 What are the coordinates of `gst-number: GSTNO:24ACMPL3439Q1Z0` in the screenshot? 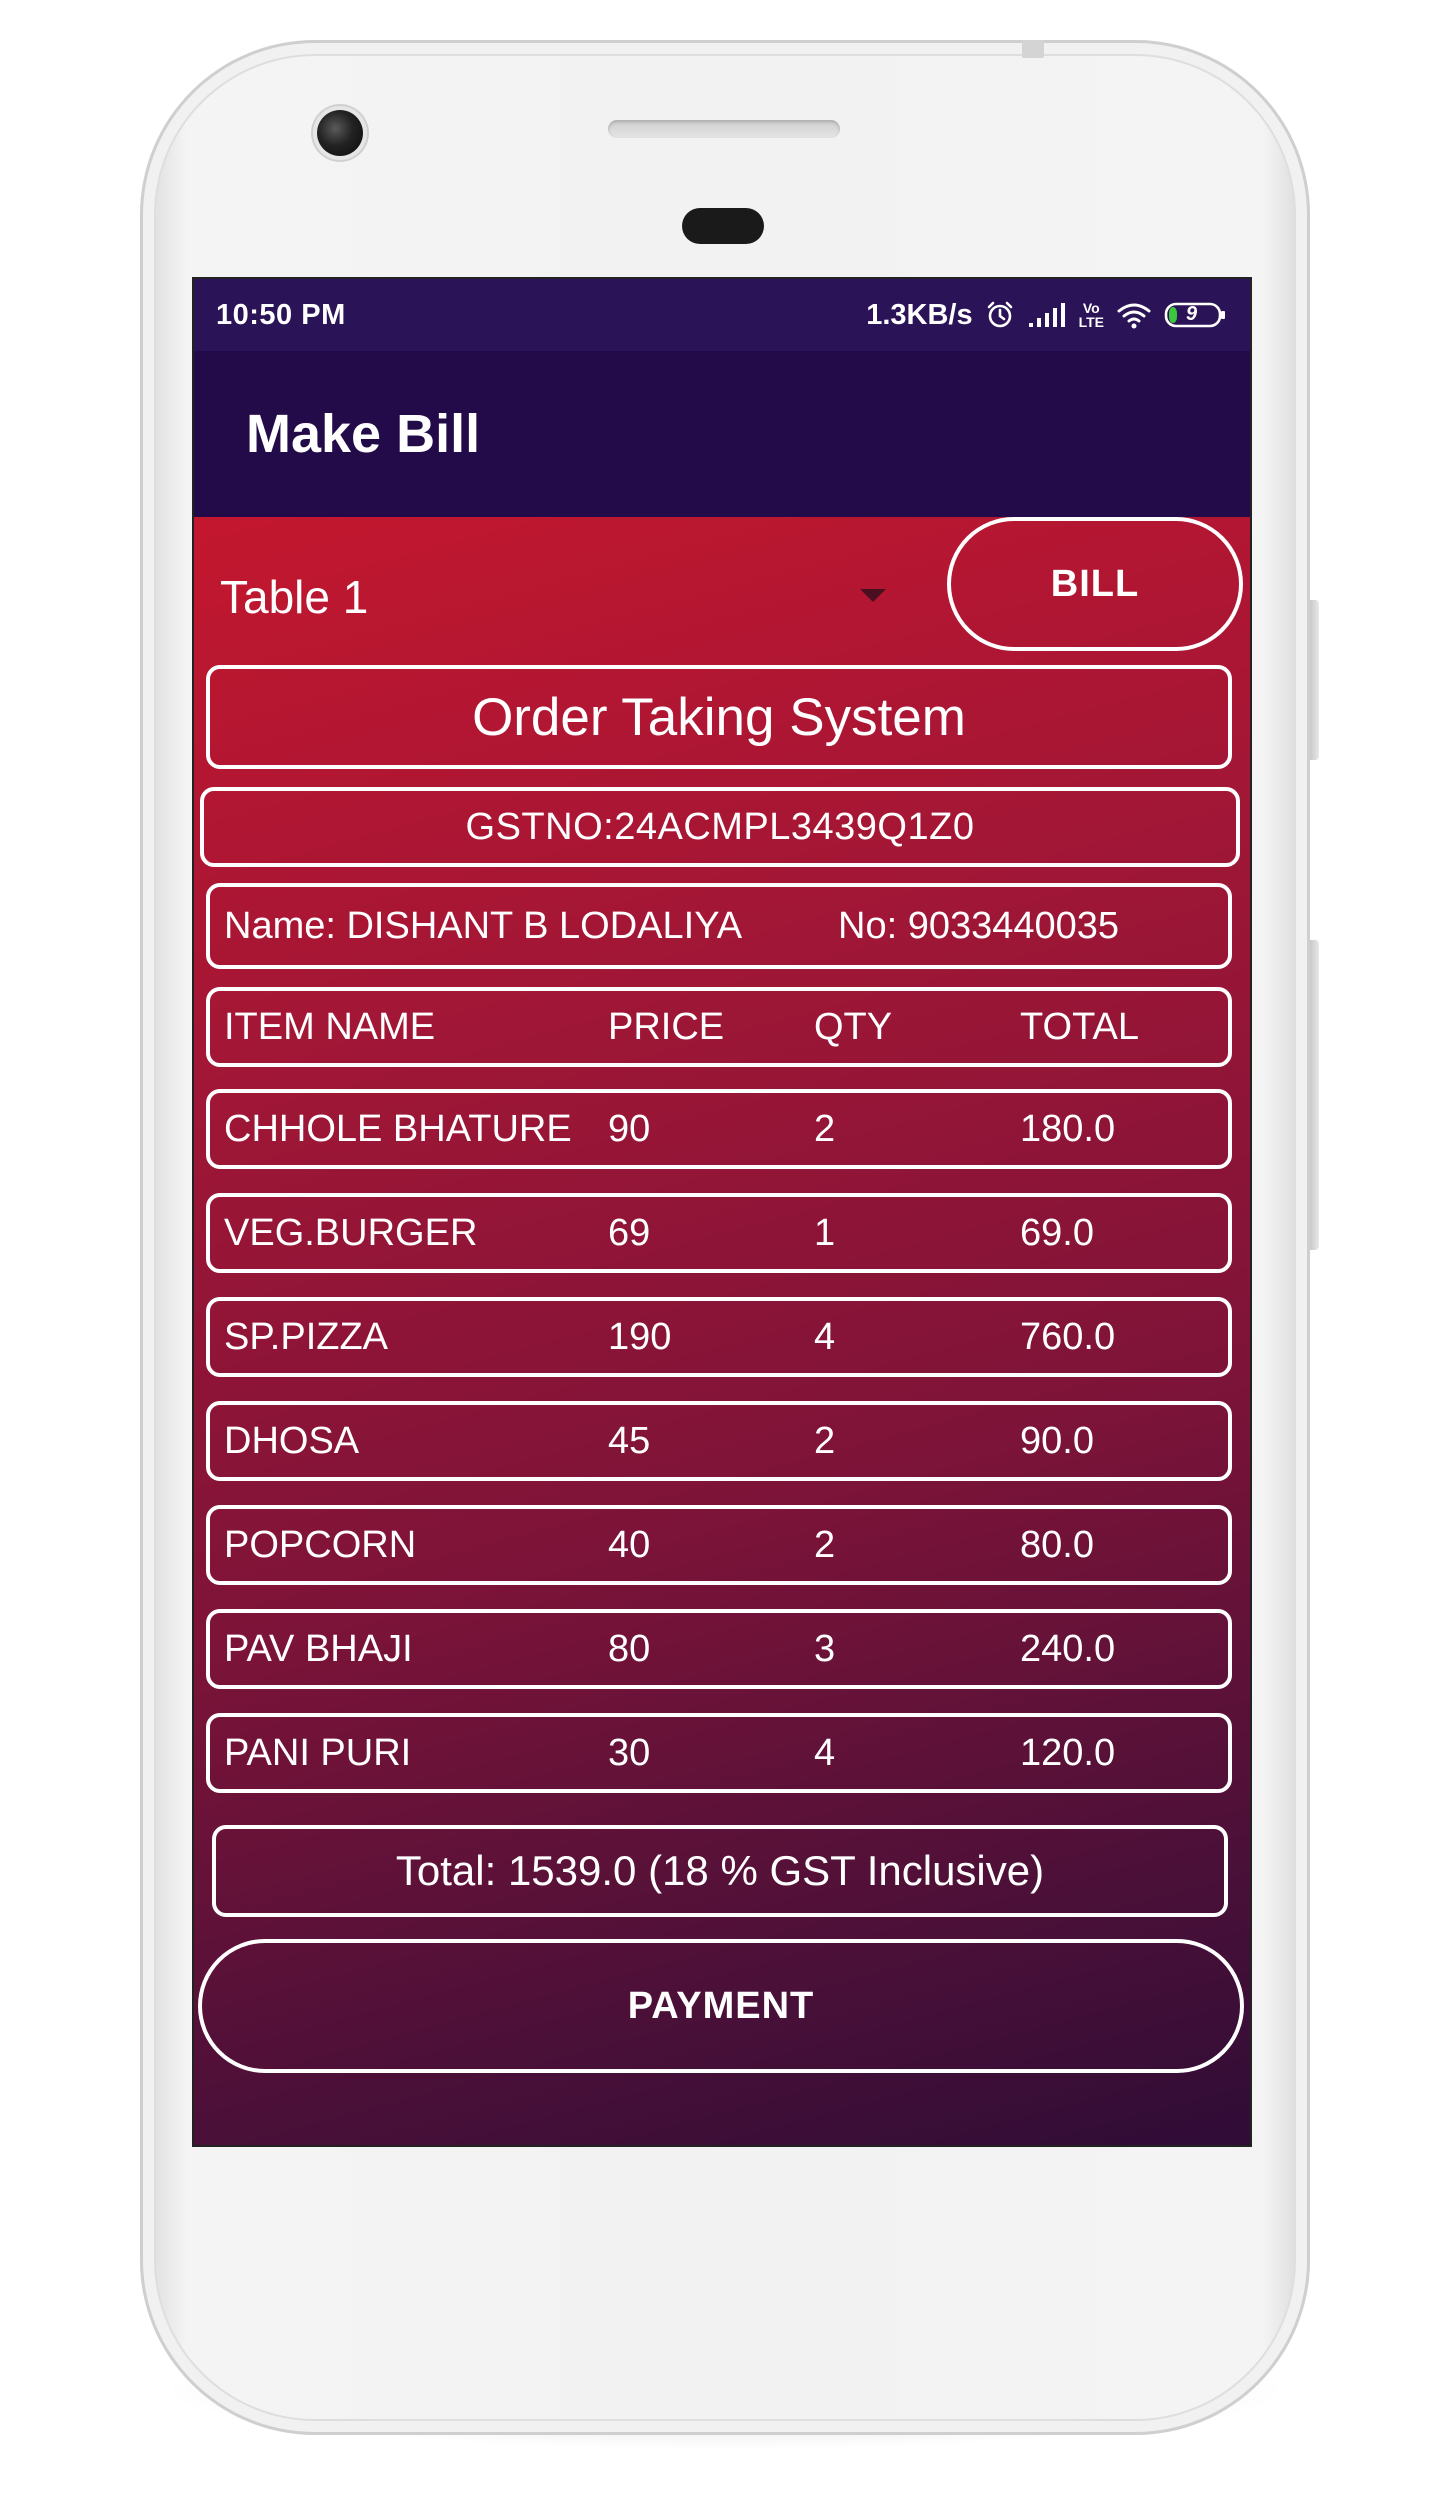 It's located at (720, 826).